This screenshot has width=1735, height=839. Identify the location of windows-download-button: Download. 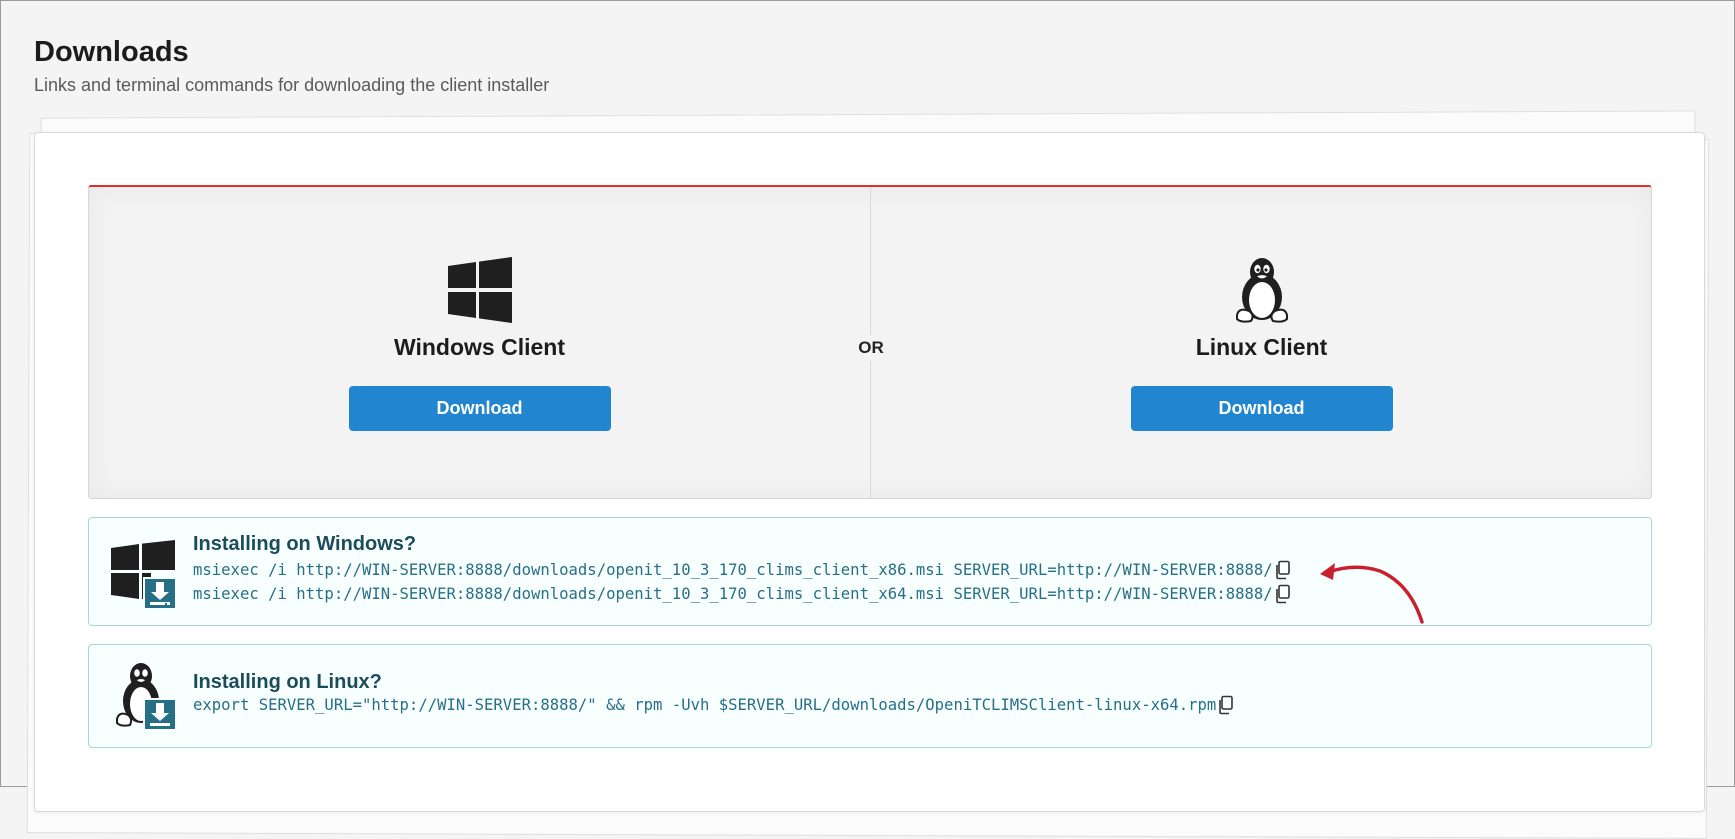
(479, 408).